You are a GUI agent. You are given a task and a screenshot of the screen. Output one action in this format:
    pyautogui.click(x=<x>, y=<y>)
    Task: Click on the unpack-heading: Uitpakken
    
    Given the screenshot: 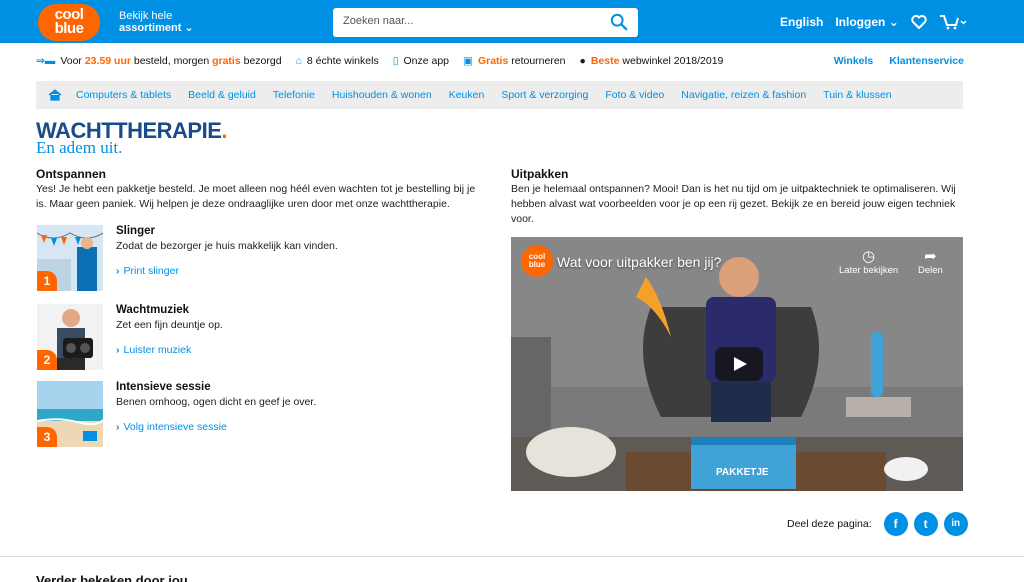 What is the action you would take?
    pyautogui.click(x=540, y=174)
    